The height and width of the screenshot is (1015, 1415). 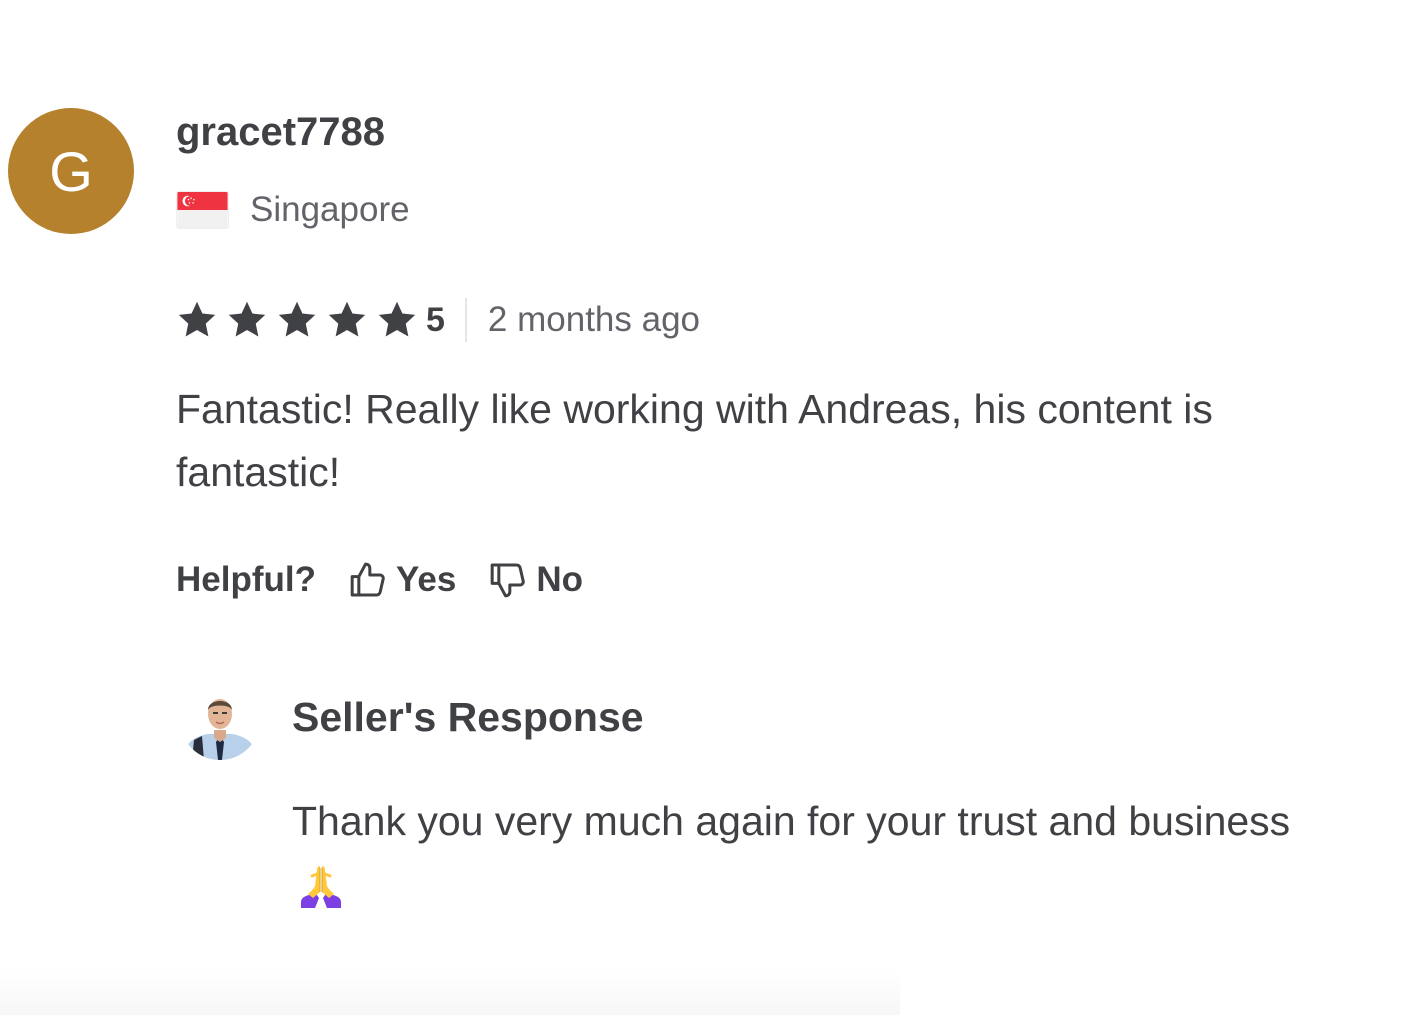 I want to click on reviewer-country: Singapore, so click(x=293, y=210).